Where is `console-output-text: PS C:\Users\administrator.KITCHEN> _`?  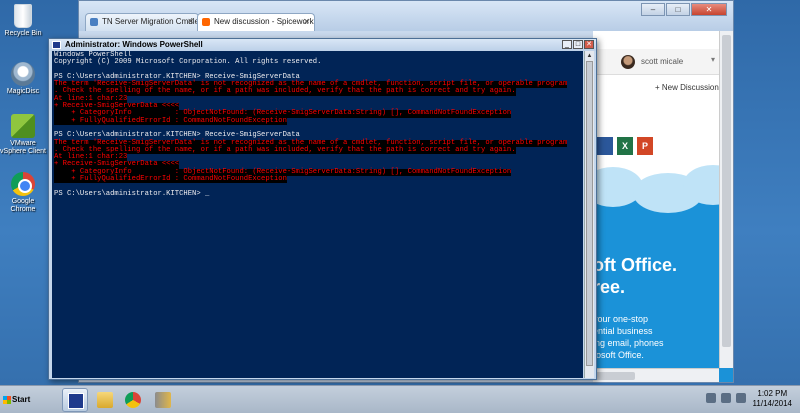 console-output-text: PS C:\Users\administrator.KITCHEN> _ is located at coordinates (132, 193).